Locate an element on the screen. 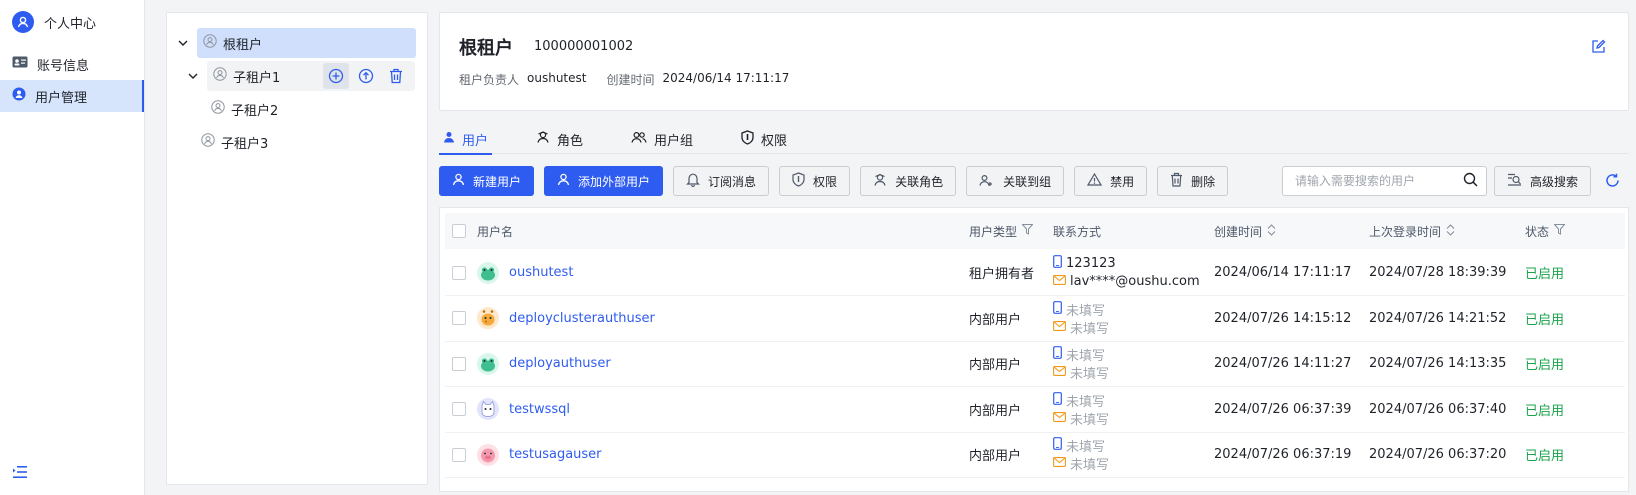 This screenshot has width=1636, height=495. tab-permissions: 权限 is located at coordinates (764, 139).